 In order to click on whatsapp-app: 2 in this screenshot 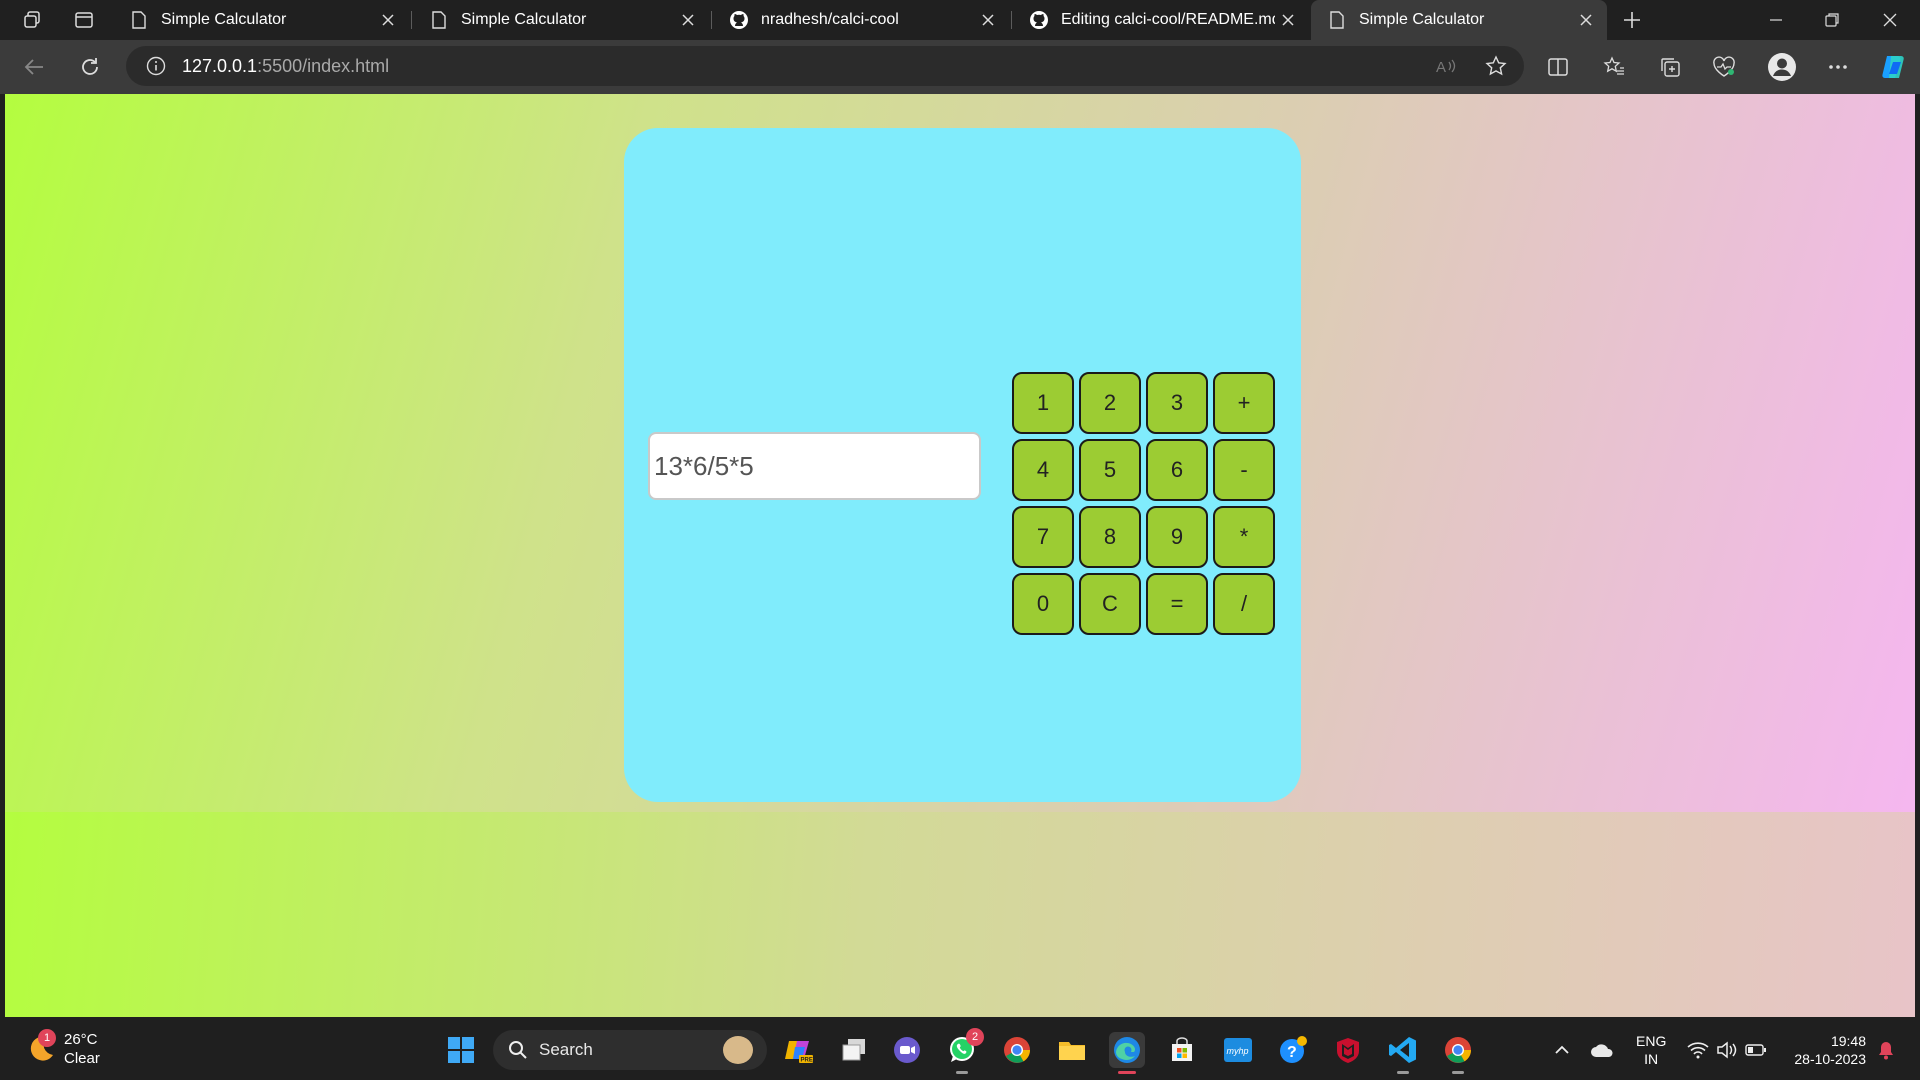, I will do `click(964, 1051)`.